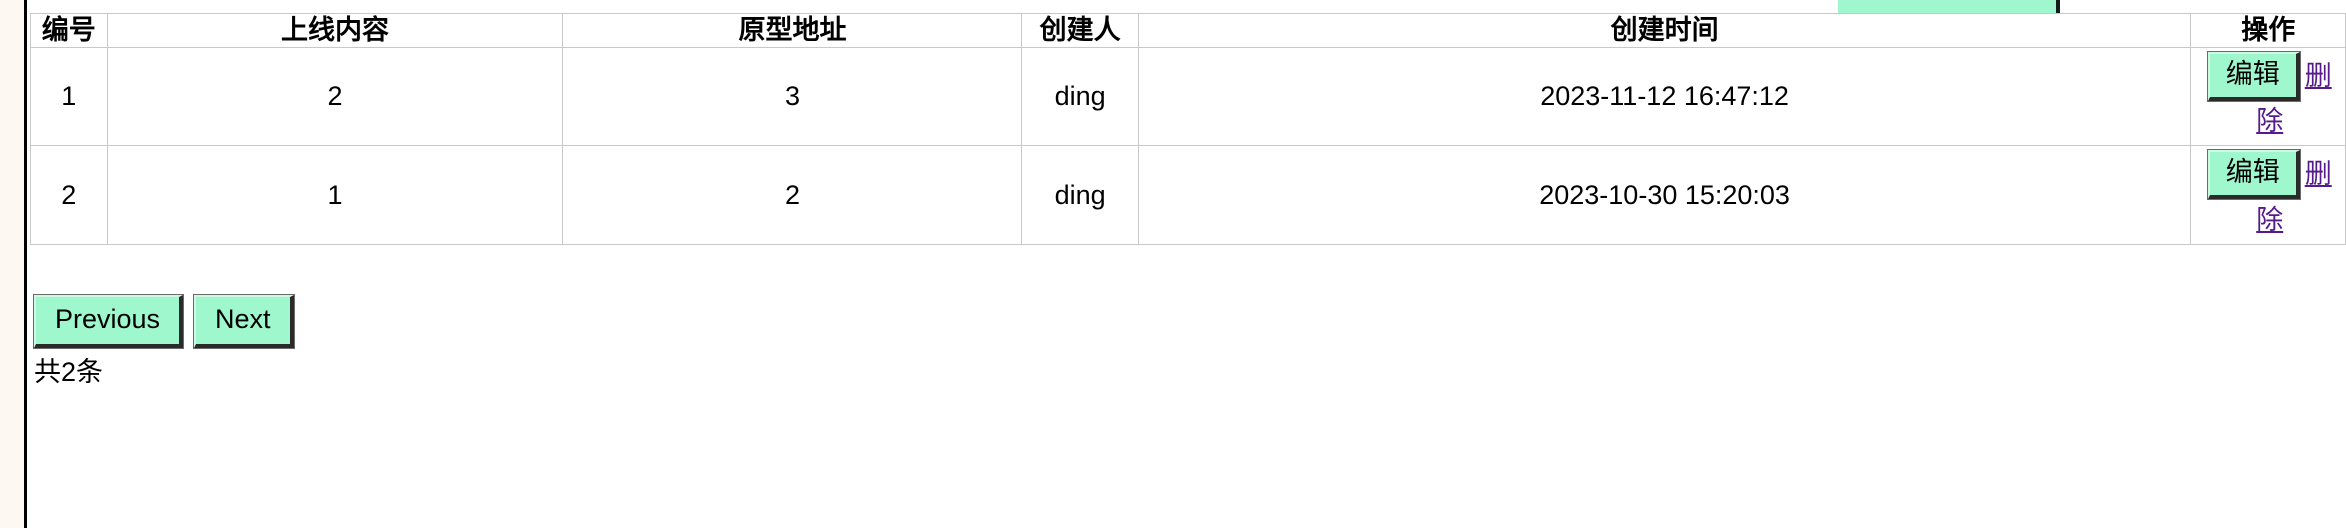 The width and height of the screenshot is (2346, 528). Describe the element at coordinates (69, 30) in the screenshot. I see `column-header-id: 编号` at that location.